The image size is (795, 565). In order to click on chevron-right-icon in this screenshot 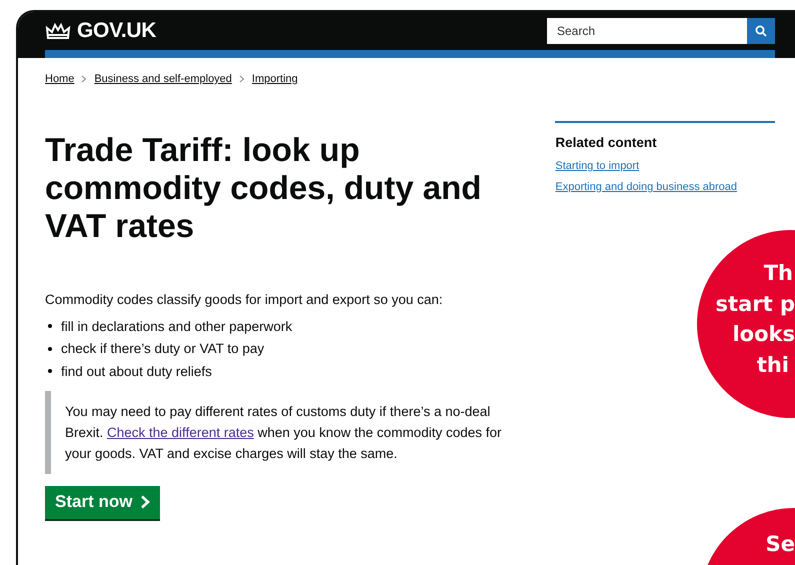, I will do `click(145, 502)`.